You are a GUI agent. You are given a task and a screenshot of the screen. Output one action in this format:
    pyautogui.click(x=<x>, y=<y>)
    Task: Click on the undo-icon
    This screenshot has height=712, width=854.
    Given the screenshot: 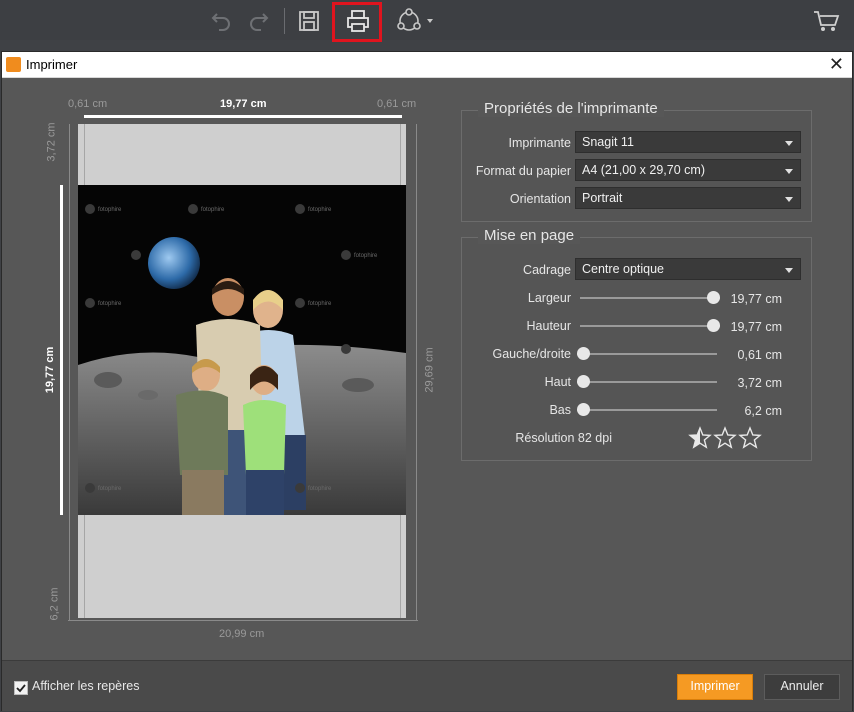 What is the action you would take?
    pyautogui.click(x=220, y=22)
    